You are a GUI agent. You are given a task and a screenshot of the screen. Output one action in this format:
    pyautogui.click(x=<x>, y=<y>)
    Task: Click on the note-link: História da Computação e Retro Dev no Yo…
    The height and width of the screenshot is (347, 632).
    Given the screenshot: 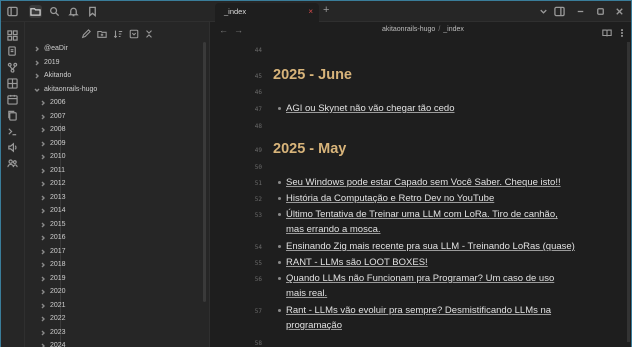 What is the action you would take?
    pyautogui.click(x=390, y=198)
    